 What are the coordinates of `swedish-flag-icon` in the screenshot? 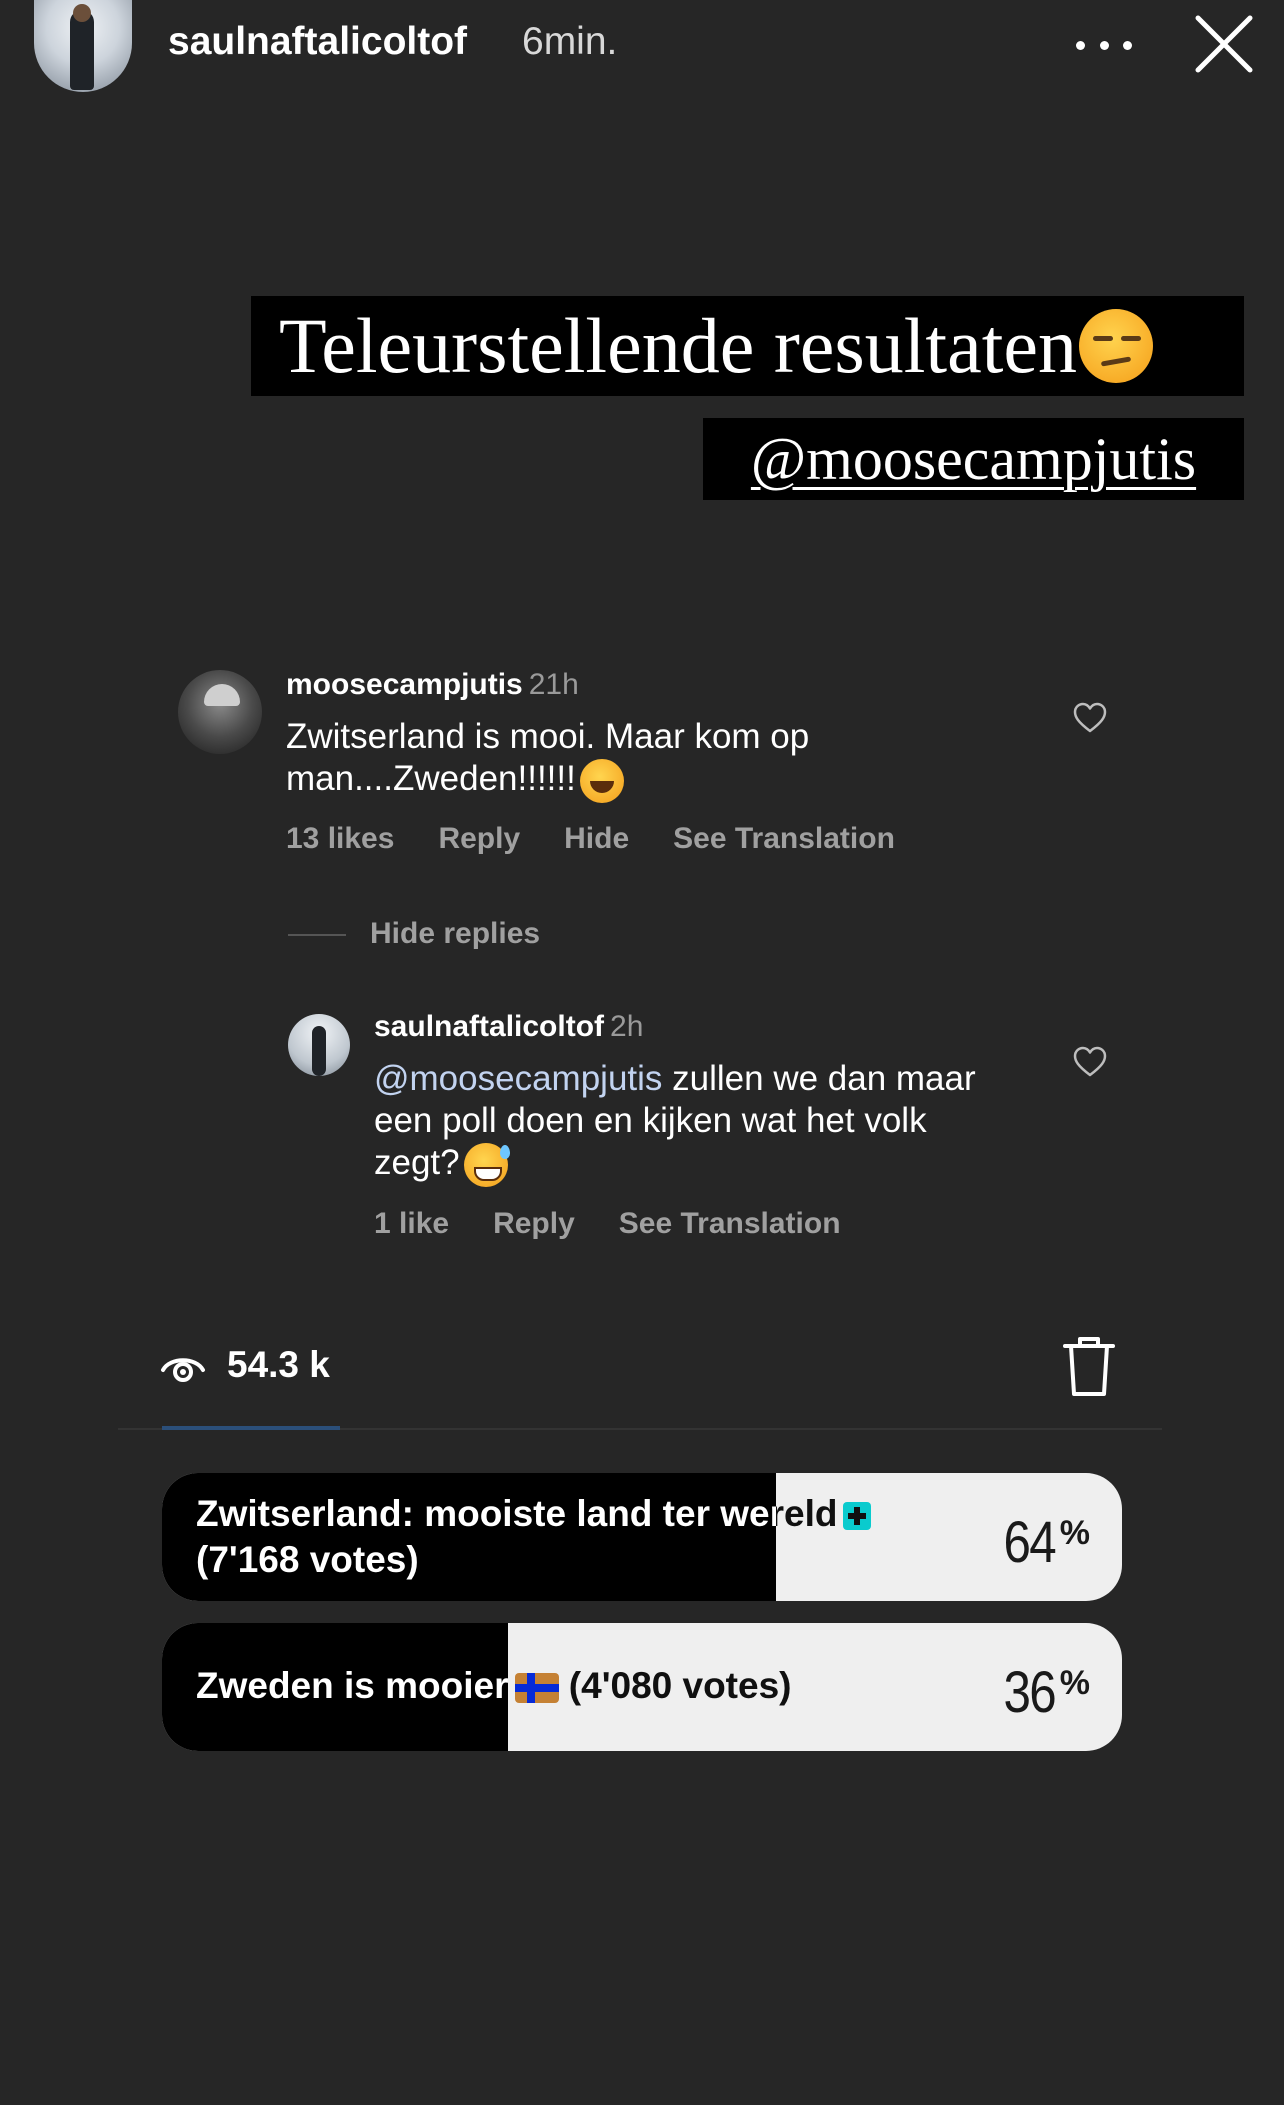 It's located at (536, 1688).